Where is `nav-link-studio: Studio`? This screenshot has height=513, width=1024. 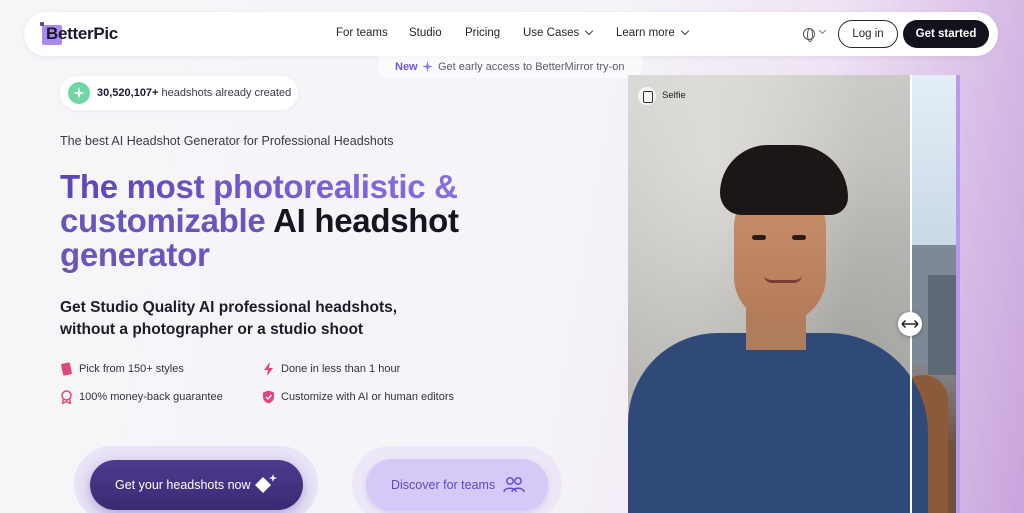
nav-link-studio: Studio is located at coordinates (425, 33).